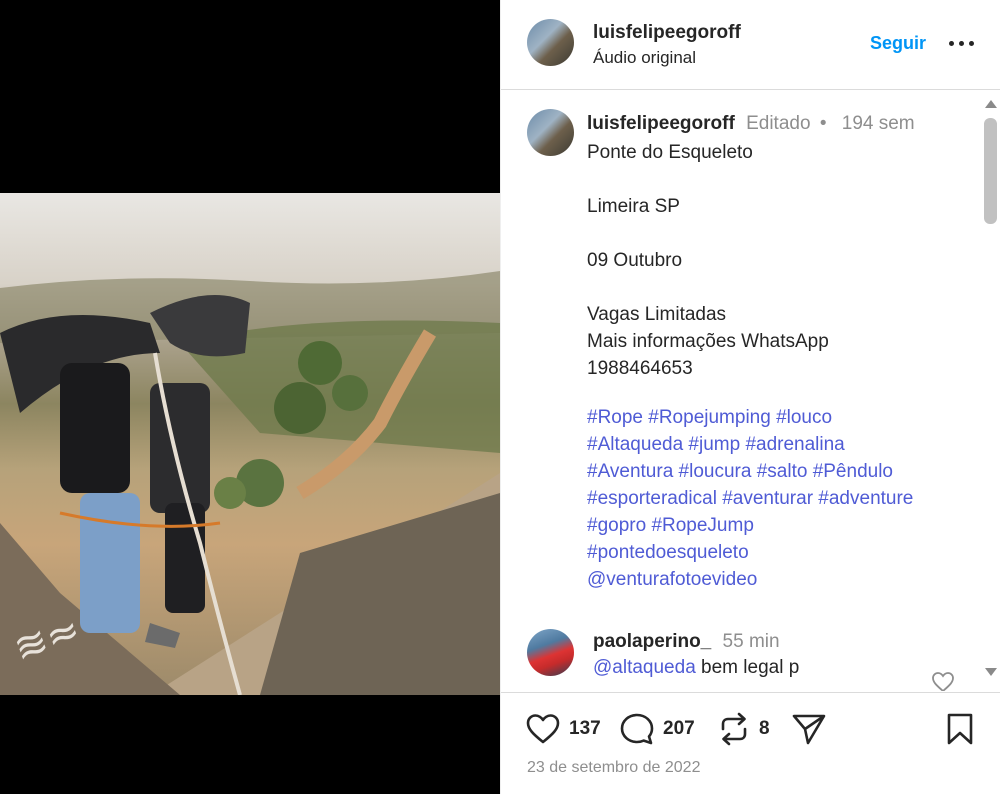 The height and width of the screenshot is (794, 1000). I want to click on bookmark-icon, so click(960, 729).